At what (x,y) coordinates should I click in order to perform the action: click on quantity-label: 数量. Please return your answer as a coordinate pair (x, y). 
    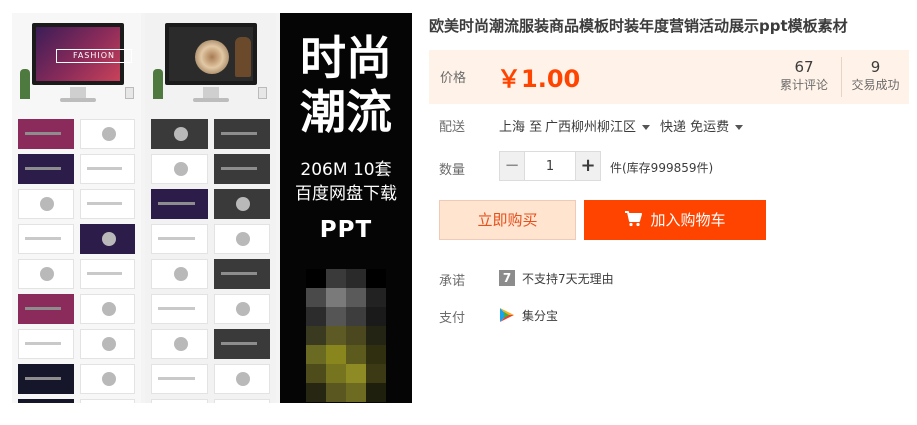
    Looking at the image, I should click on (452, 170).